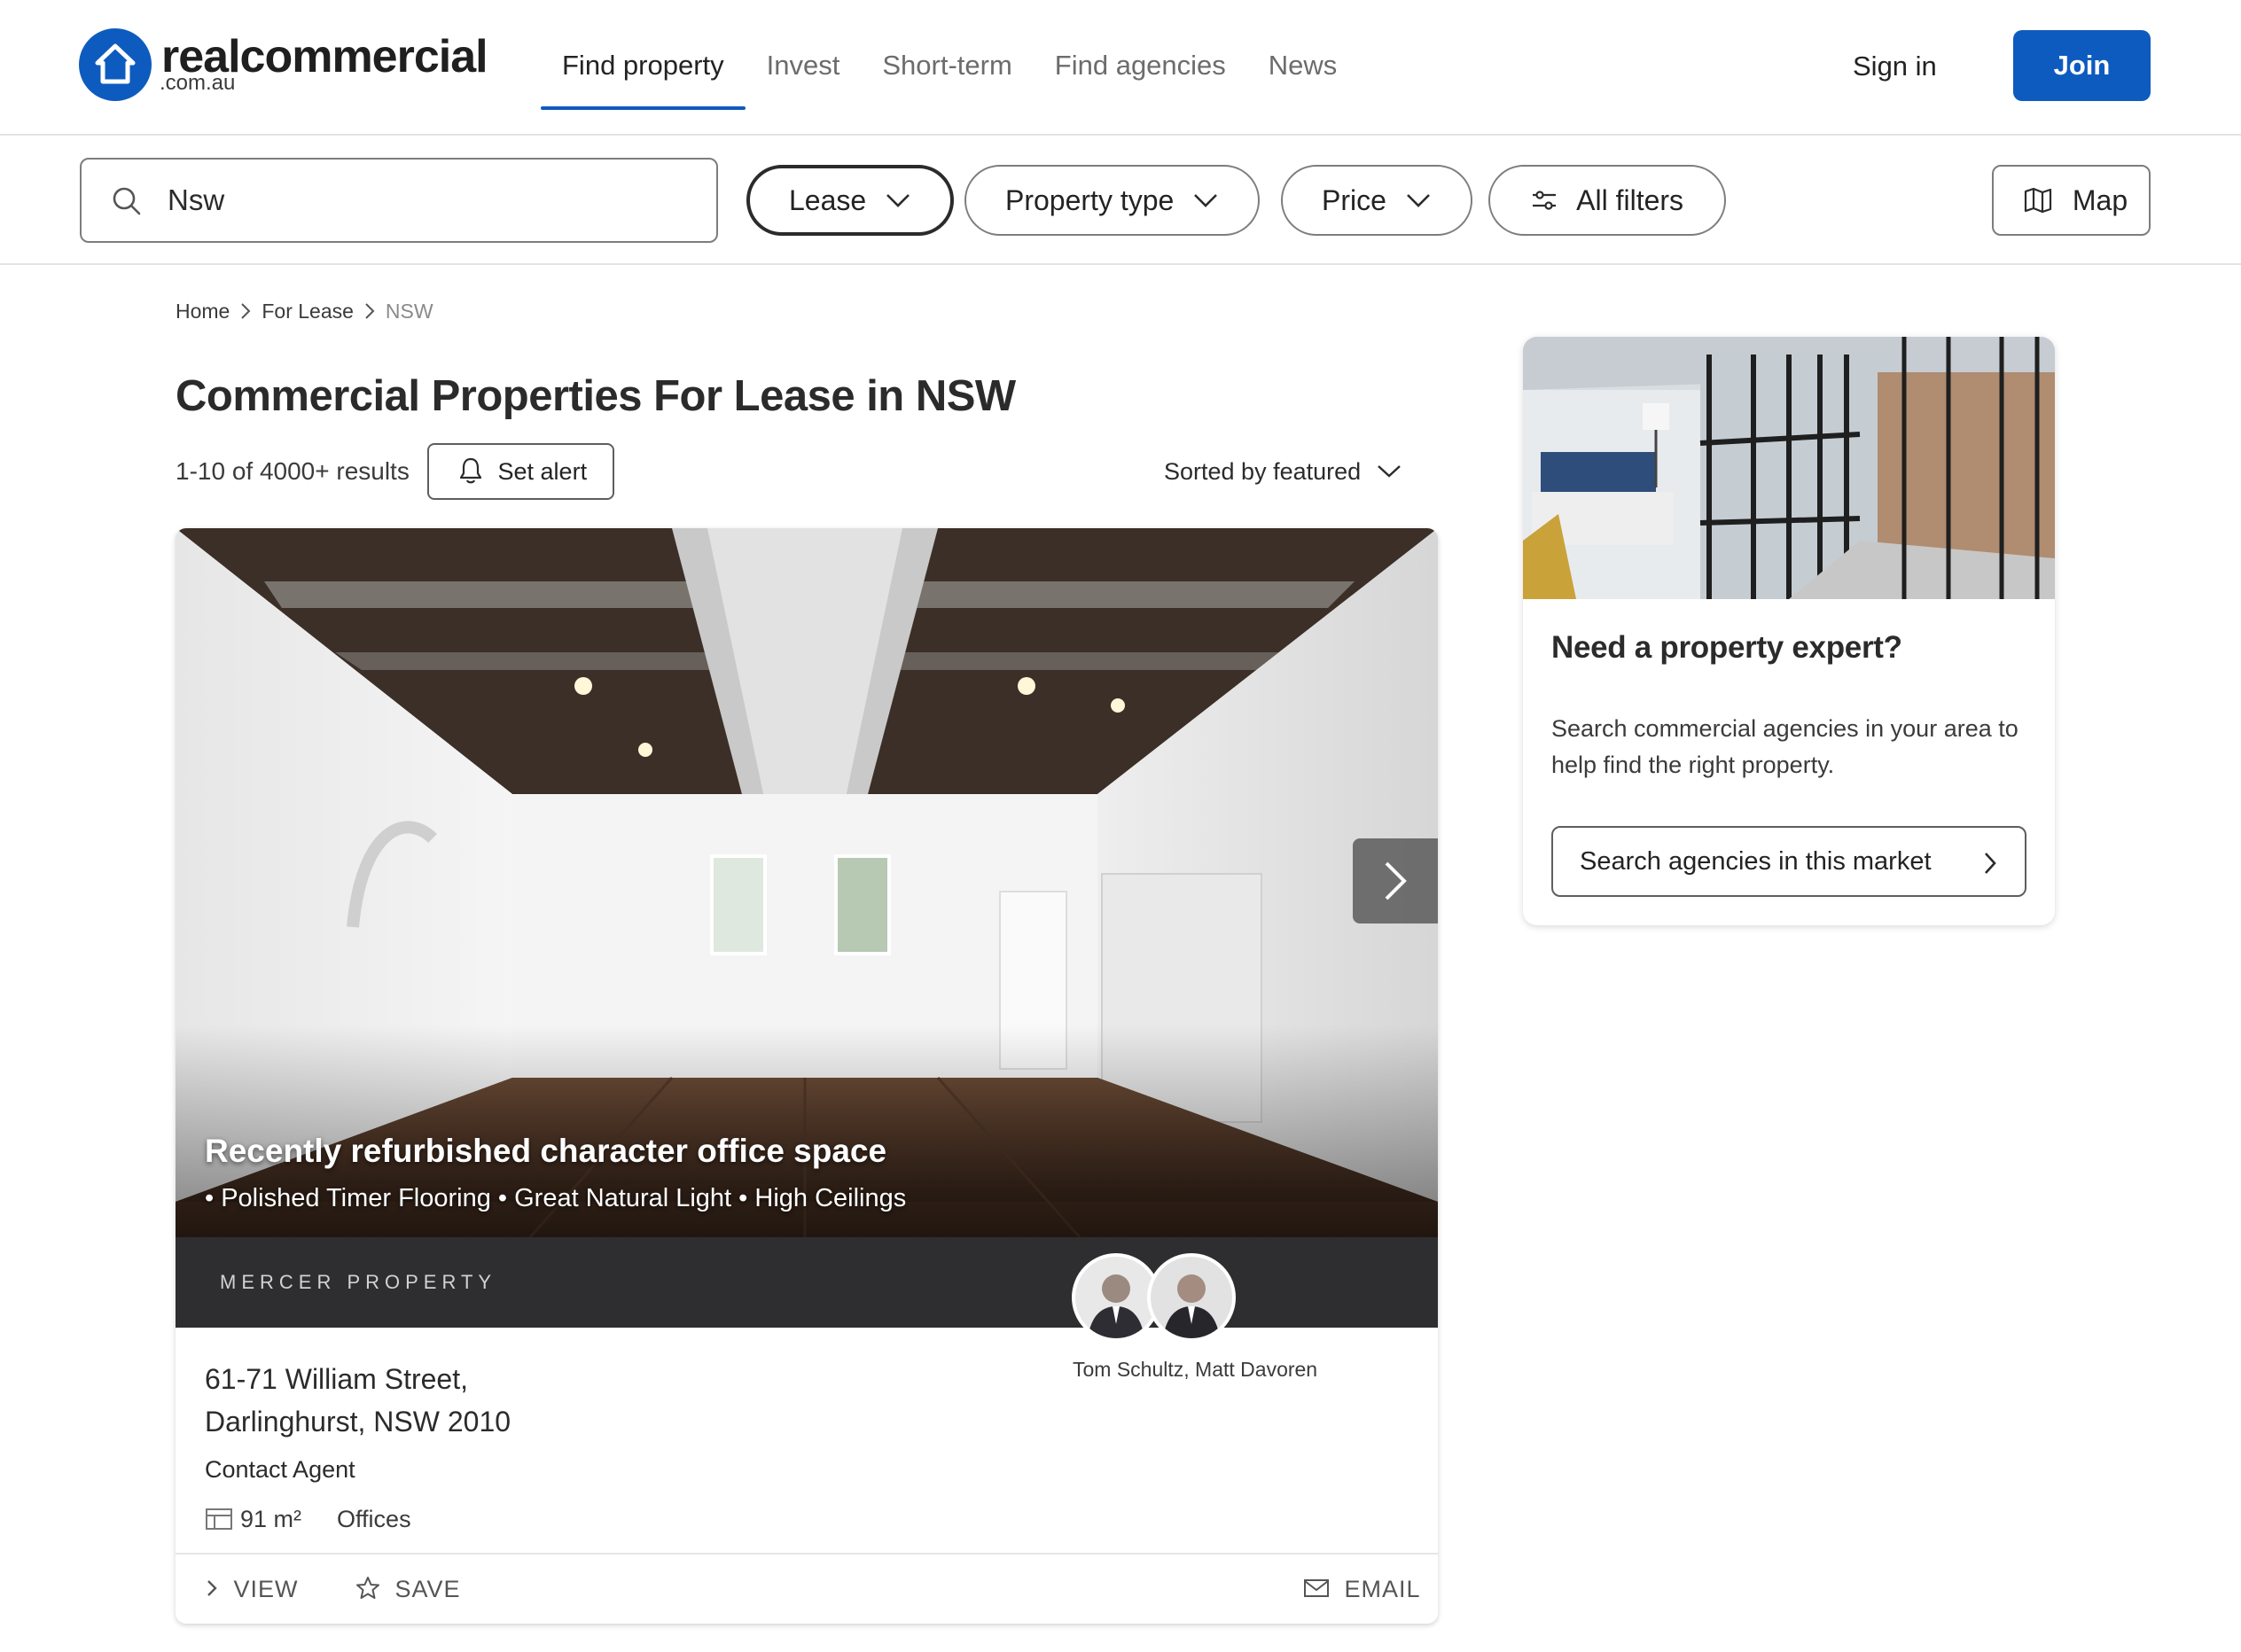  I want to click on search-value: Nsw, so click(196, 199).